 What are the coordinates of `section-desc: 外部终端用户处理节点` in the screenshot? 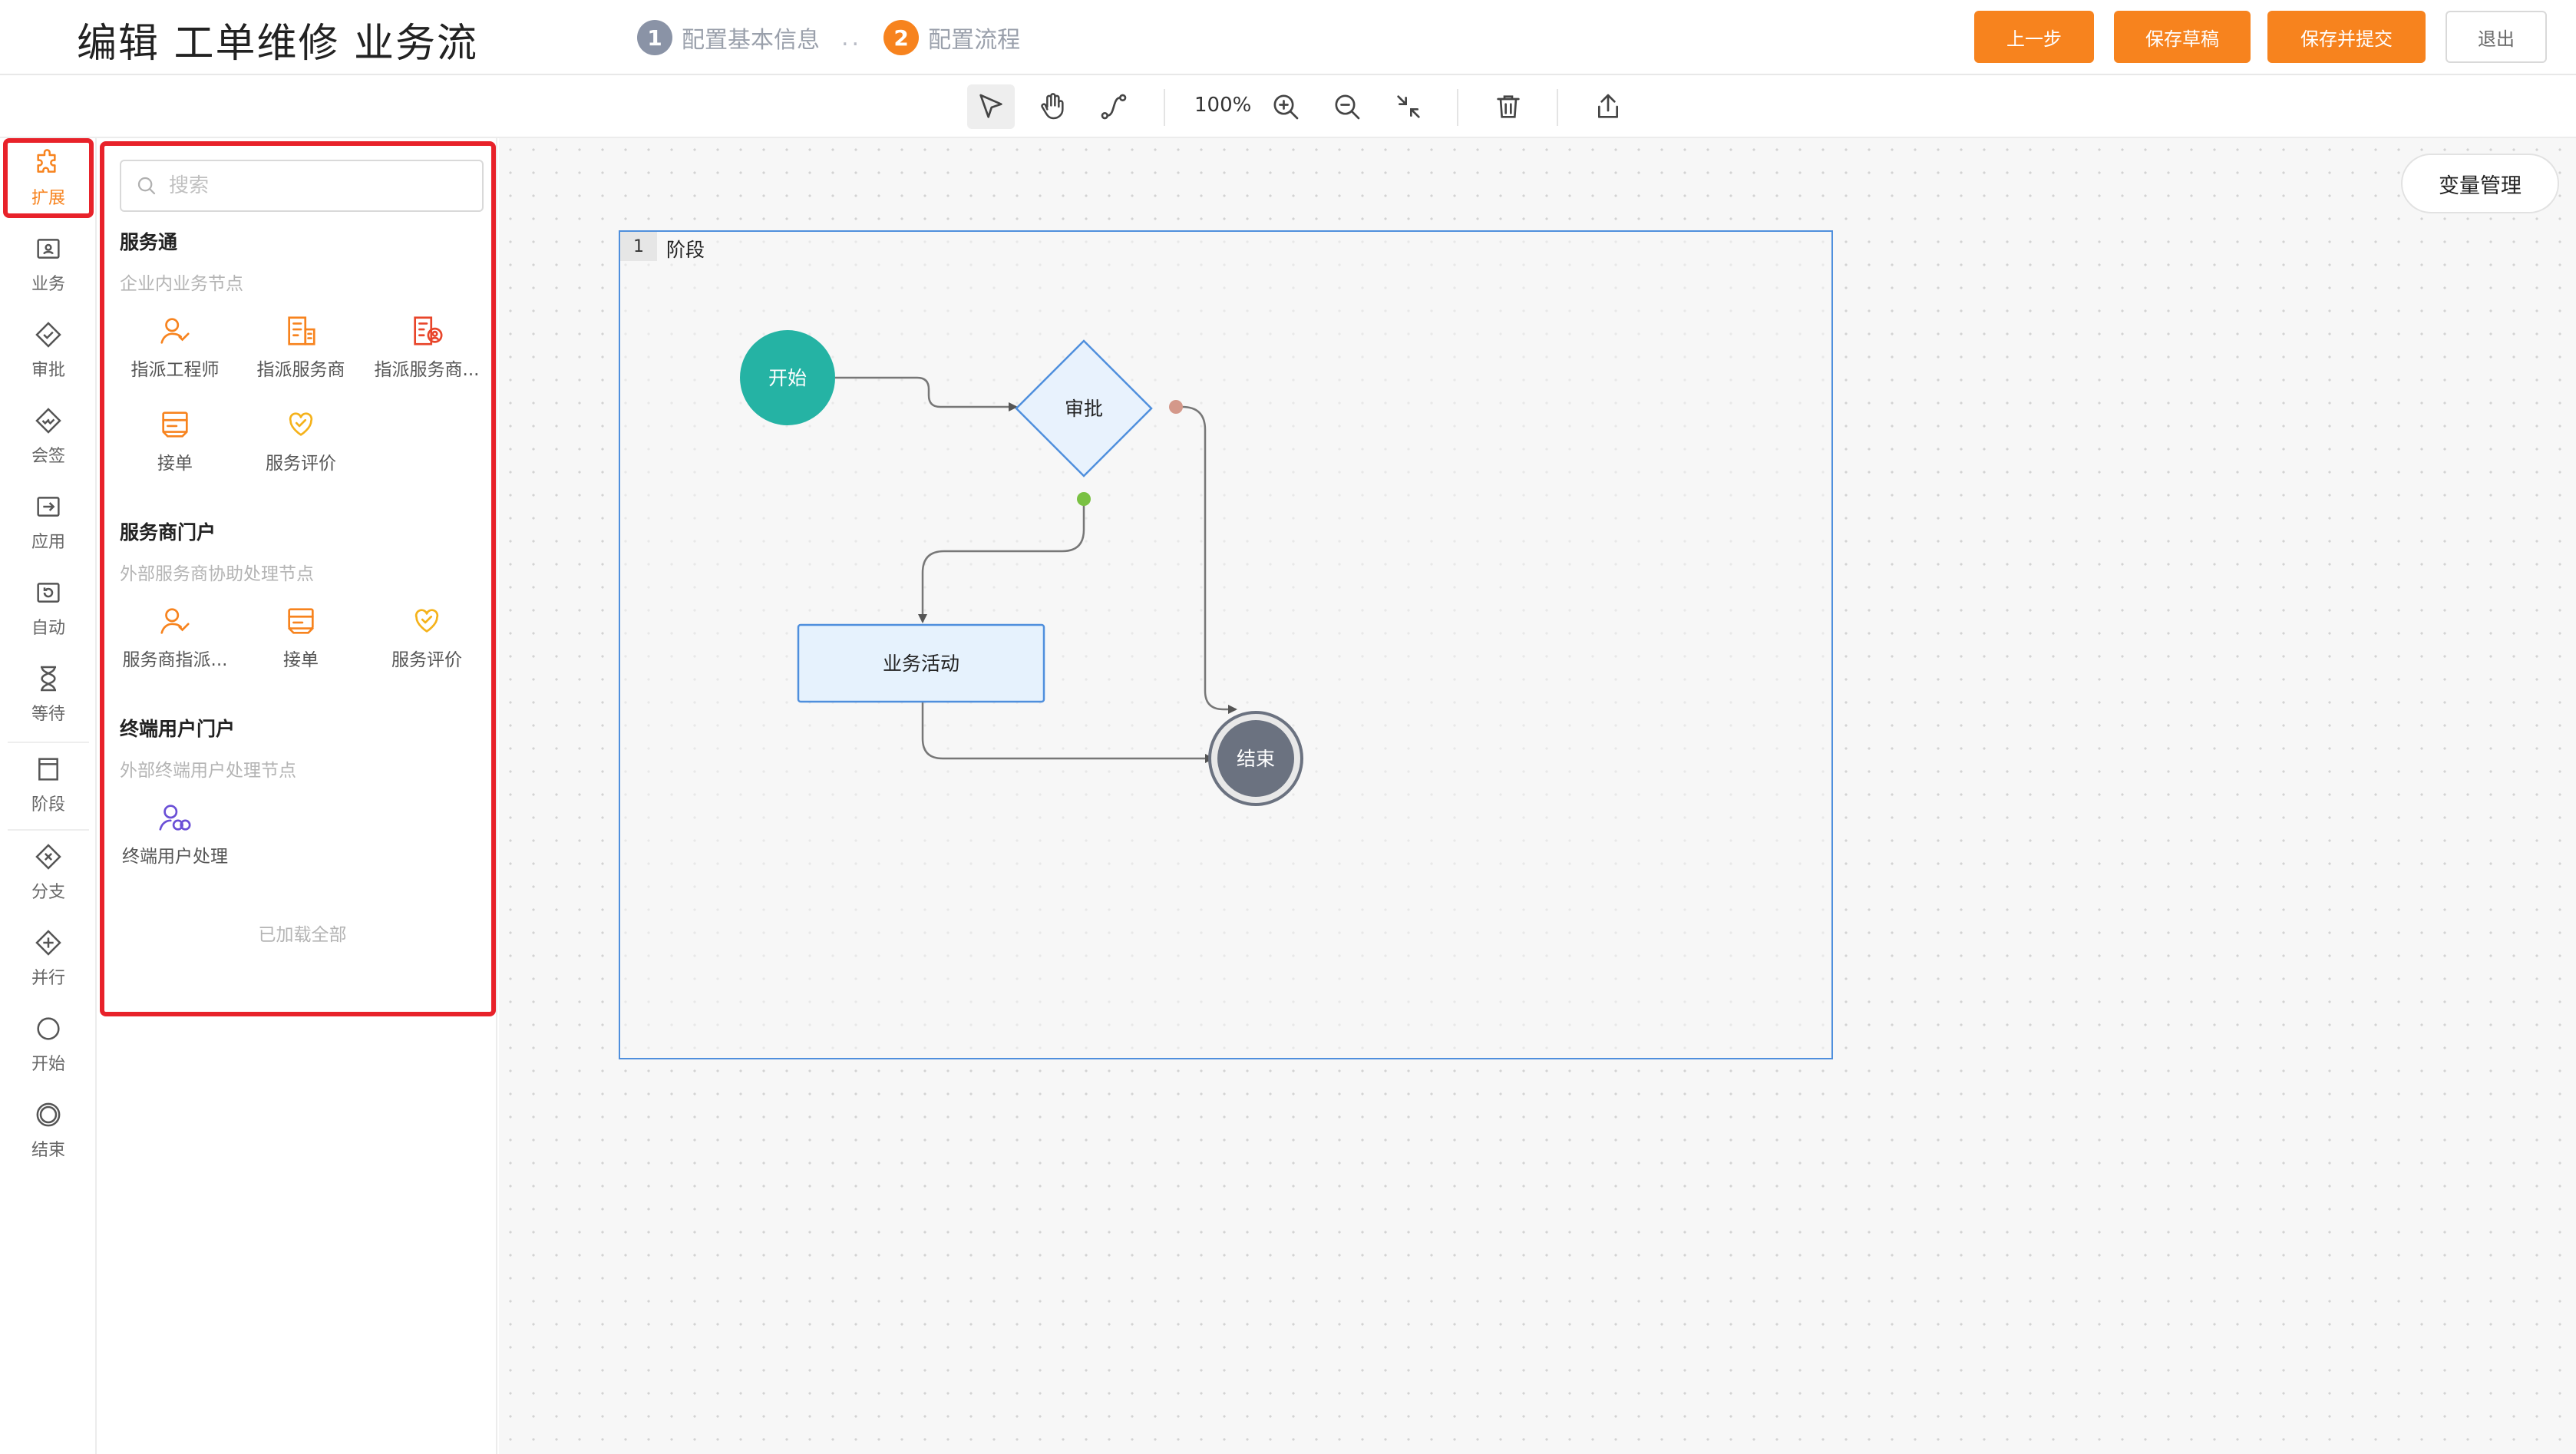 It's located at (208, 771).